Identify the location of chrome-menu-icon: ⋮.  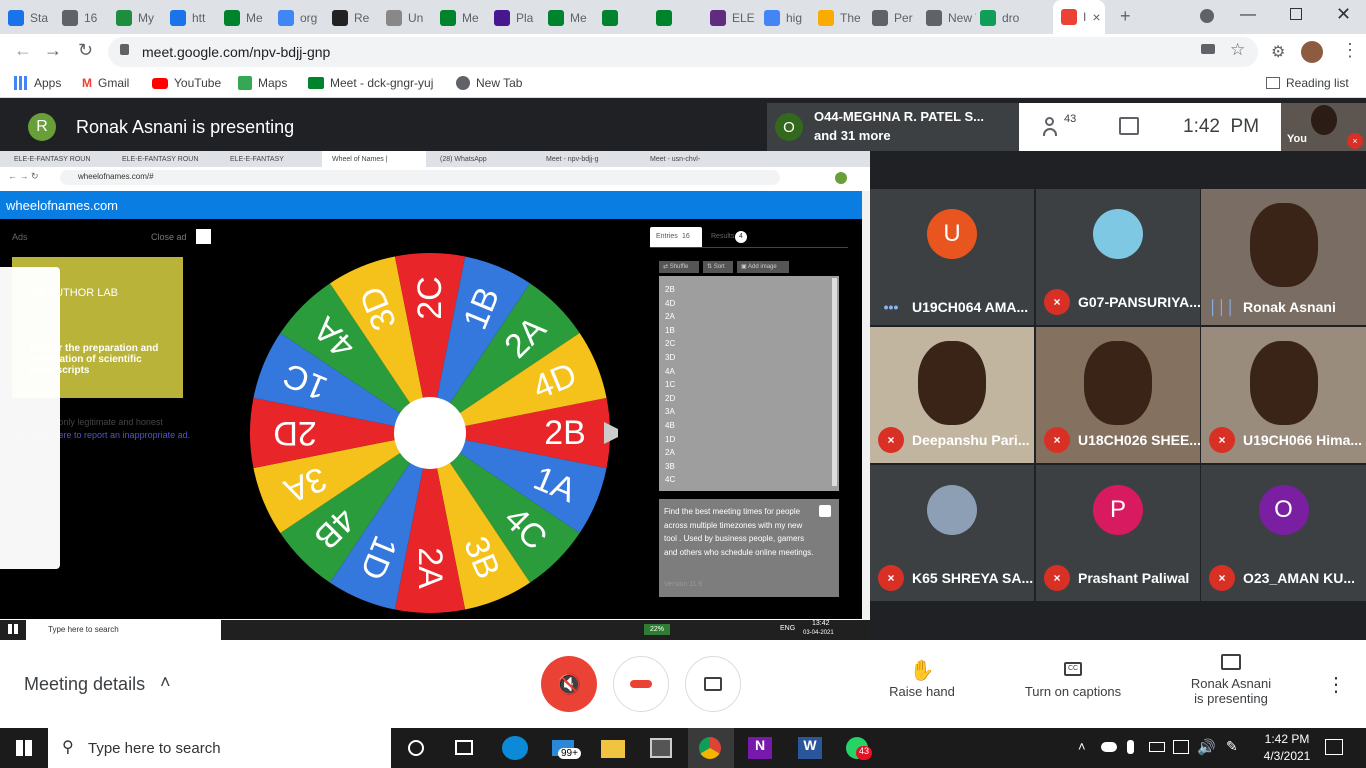
(1350, 50).